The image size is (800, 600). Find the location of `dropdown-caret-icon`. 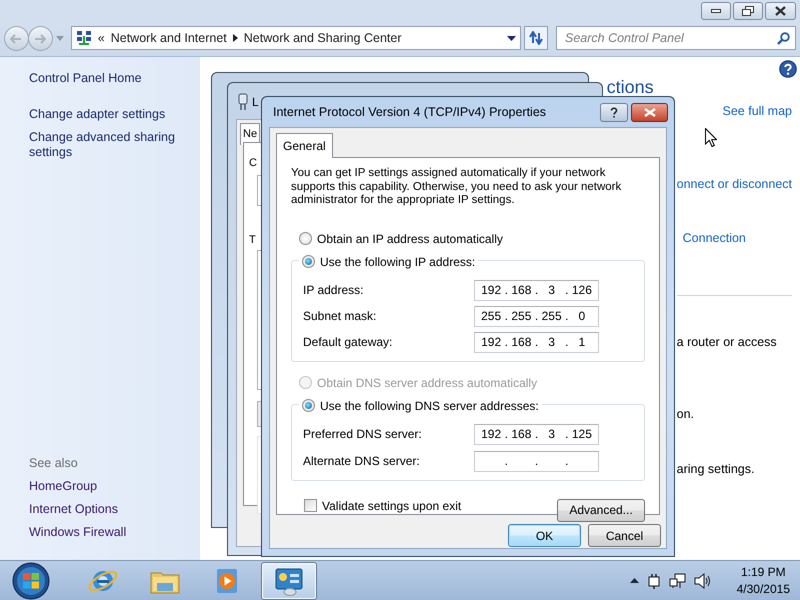

dropdown-caret-icon is located at coordinates (511, 38).